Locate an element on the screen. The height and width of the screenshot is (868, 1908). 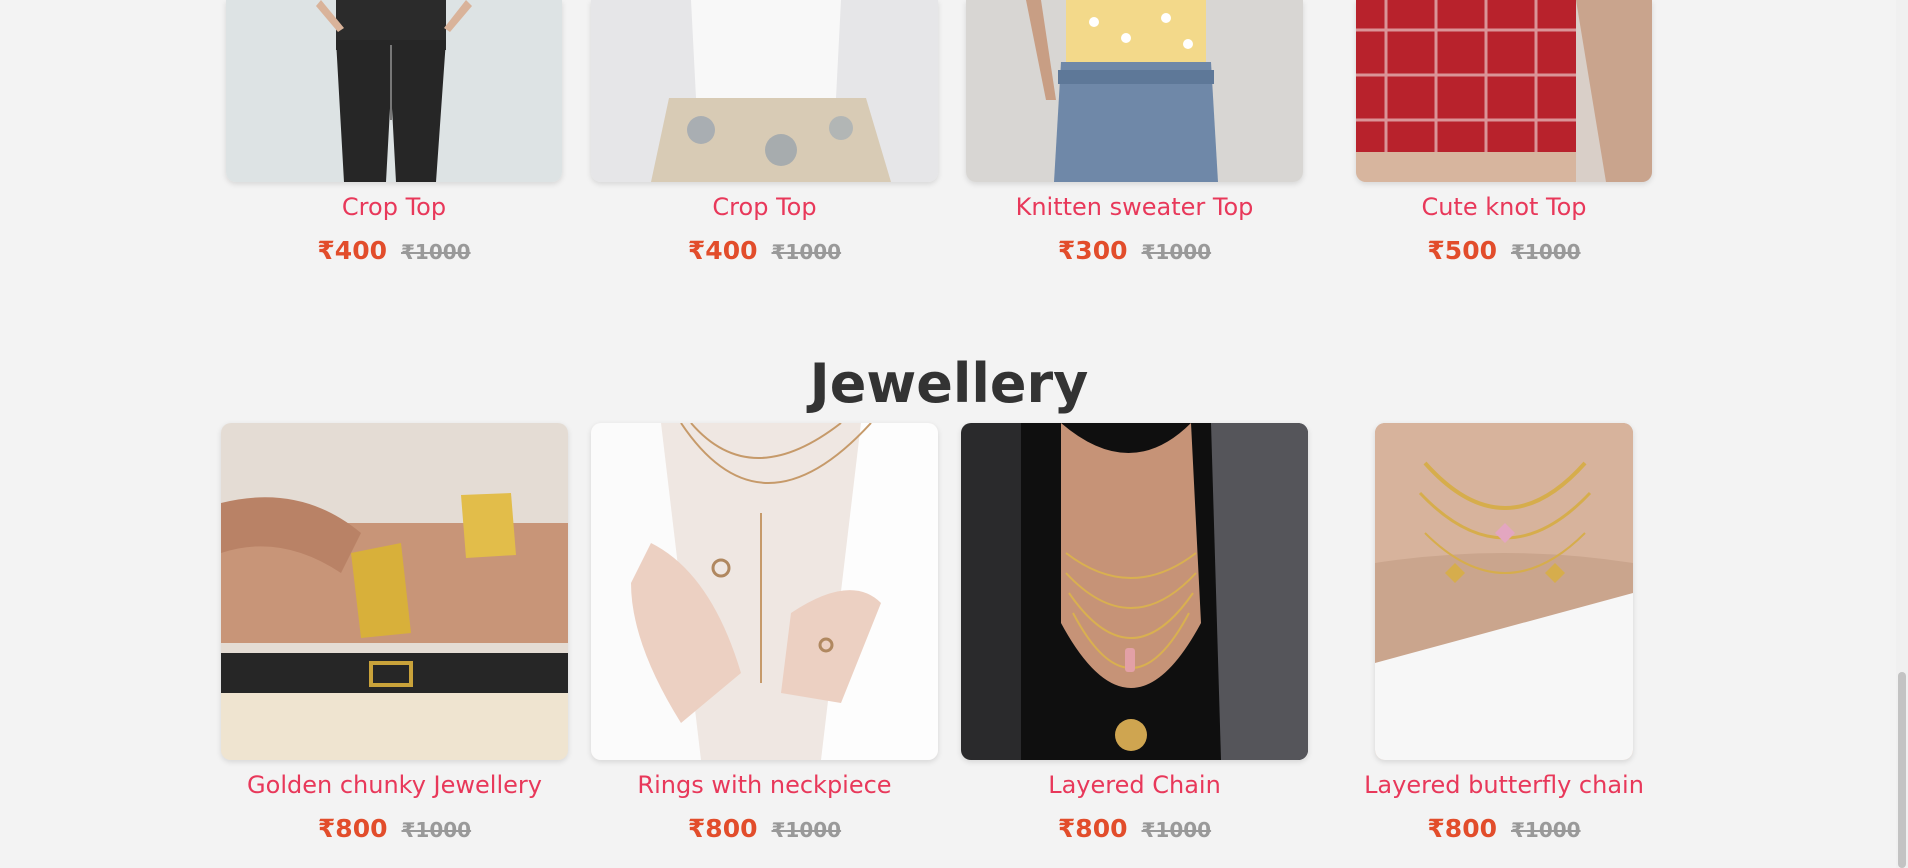
product-card-crop-top-1: Crop Top ₹400 ₹1000 is located at coordinates (394, 135).